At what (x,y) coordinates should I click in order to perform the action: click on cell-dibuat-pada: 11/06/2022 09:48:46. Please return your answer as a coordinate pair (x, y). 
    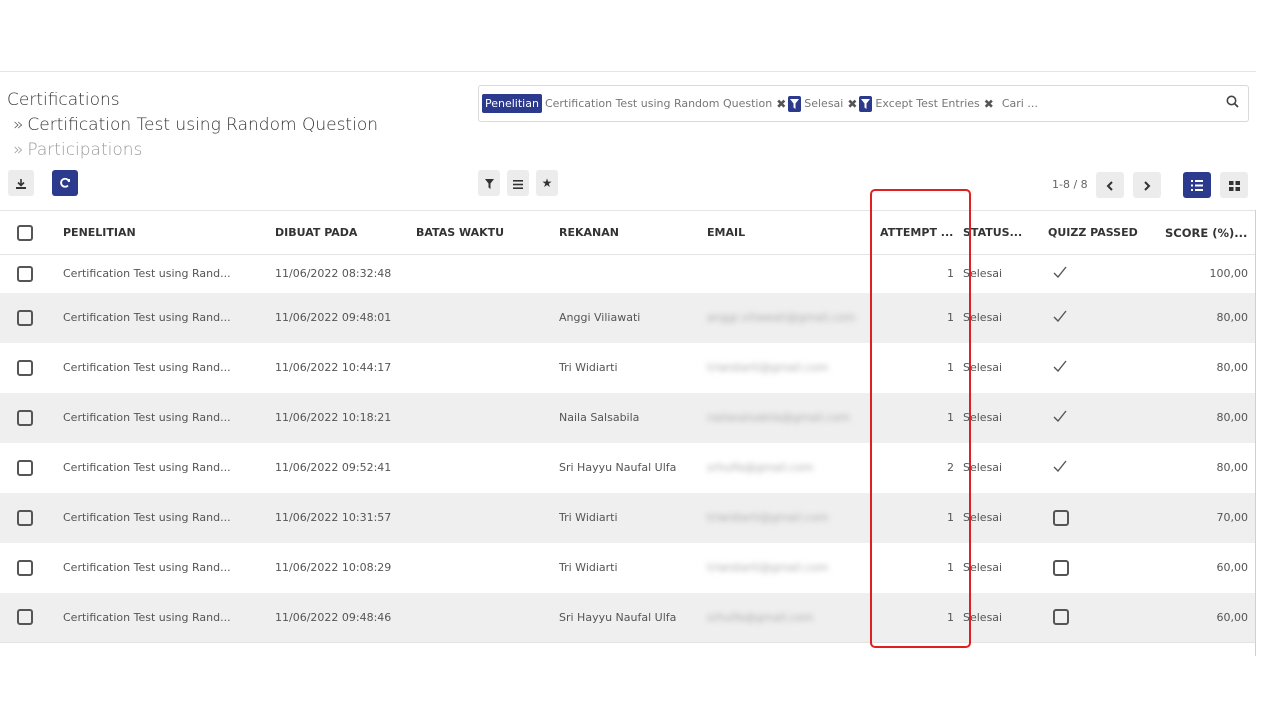
    Looking at the image, I should click on (337, 617).